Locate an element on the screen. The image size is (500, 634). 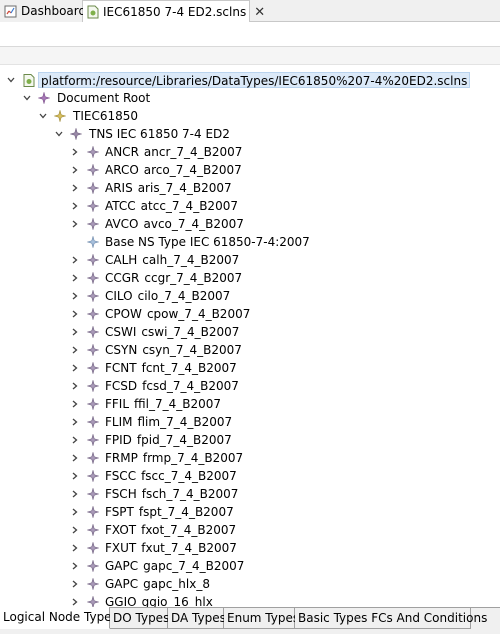
tab-enum-types: Enum Types is located at coordinates (261, 618).